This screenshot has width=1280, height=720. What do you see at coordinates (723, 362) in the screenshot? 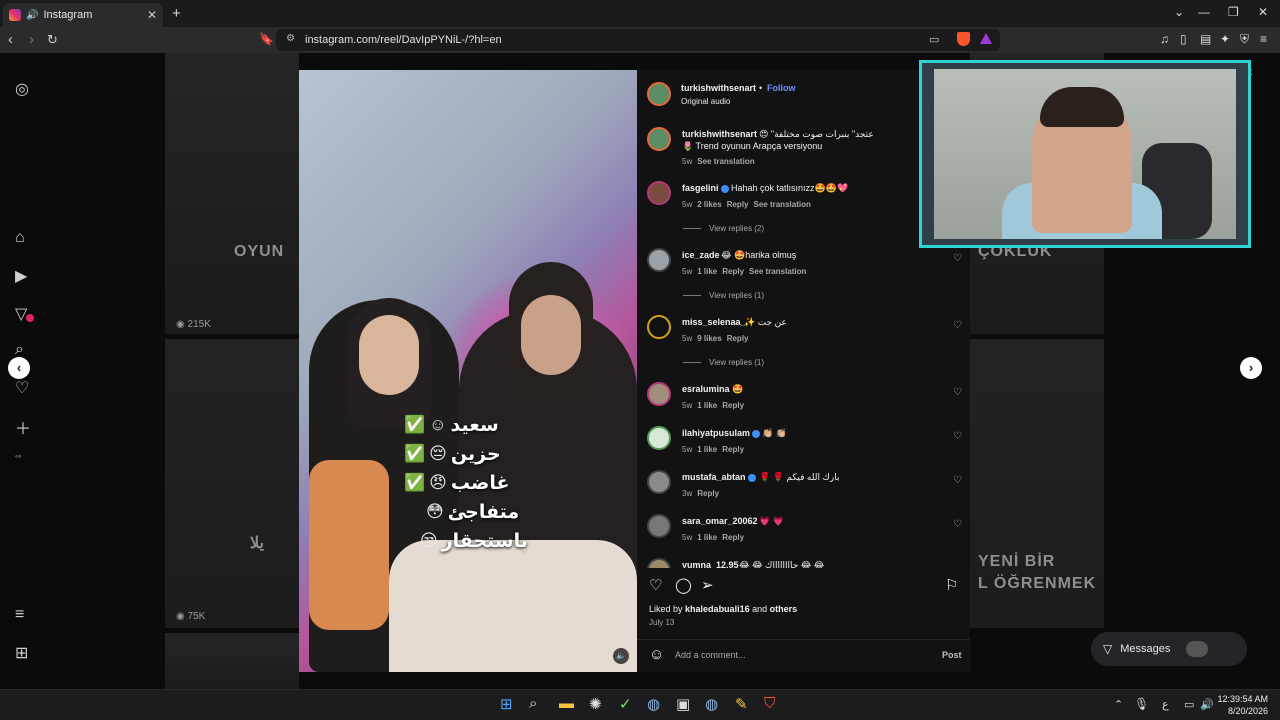
I see `view-replies-button: View replies (1)` at bounding box center [723, 362].